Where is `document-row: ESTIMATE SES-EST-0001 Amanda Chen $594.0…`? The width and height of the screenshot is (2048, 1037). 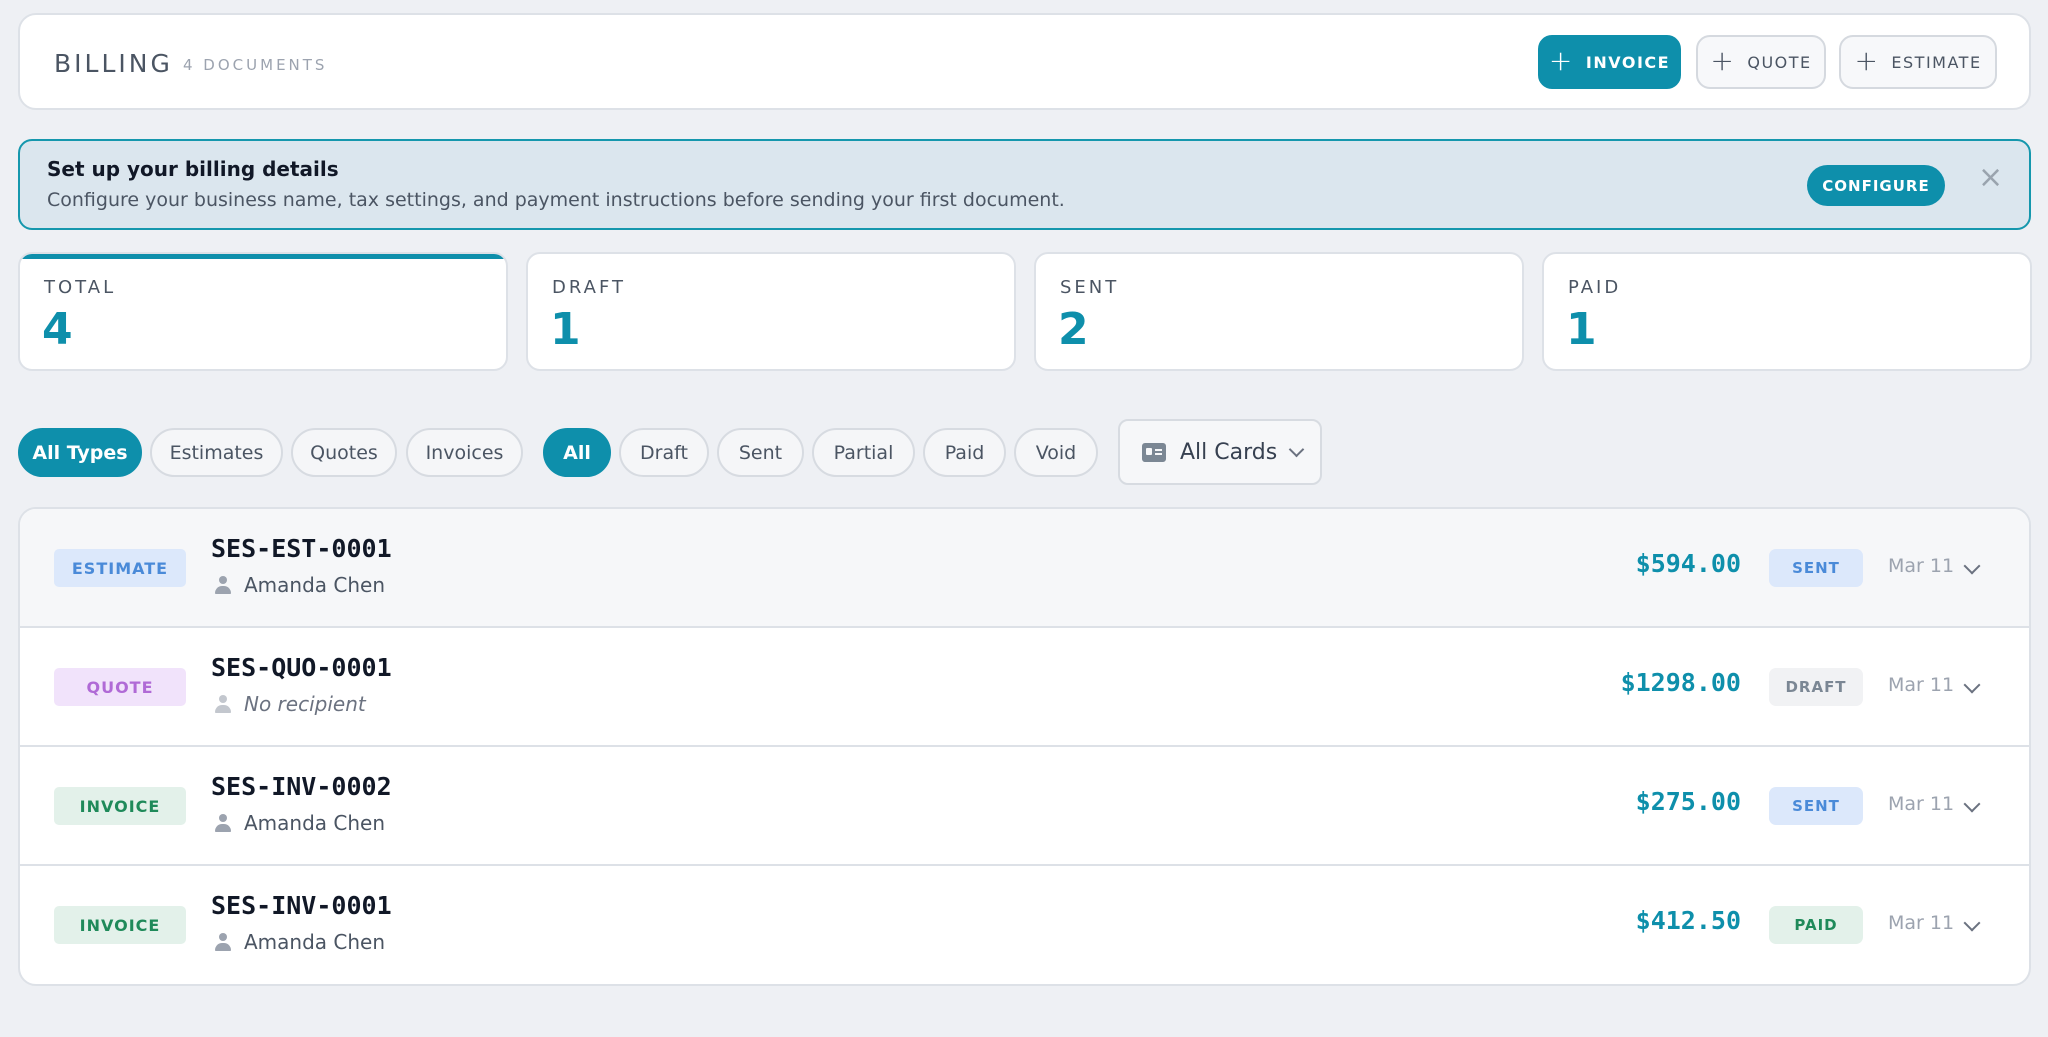
document-row: ESTIMATE SES-EST-0001 Amanda Chen $594.0… is located at coordinates (1024, 568).